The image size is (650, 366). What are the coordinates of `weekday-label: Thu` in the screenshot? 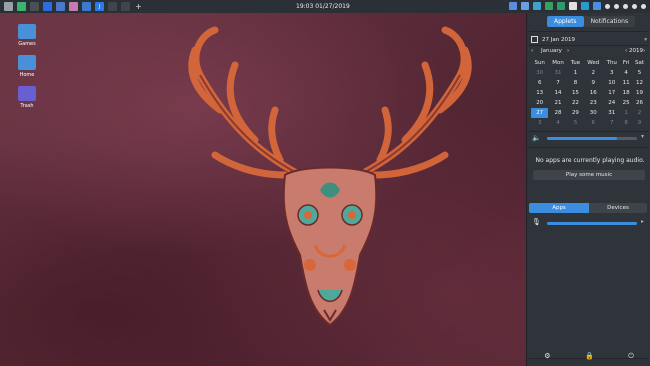 It's located at (611, 63).